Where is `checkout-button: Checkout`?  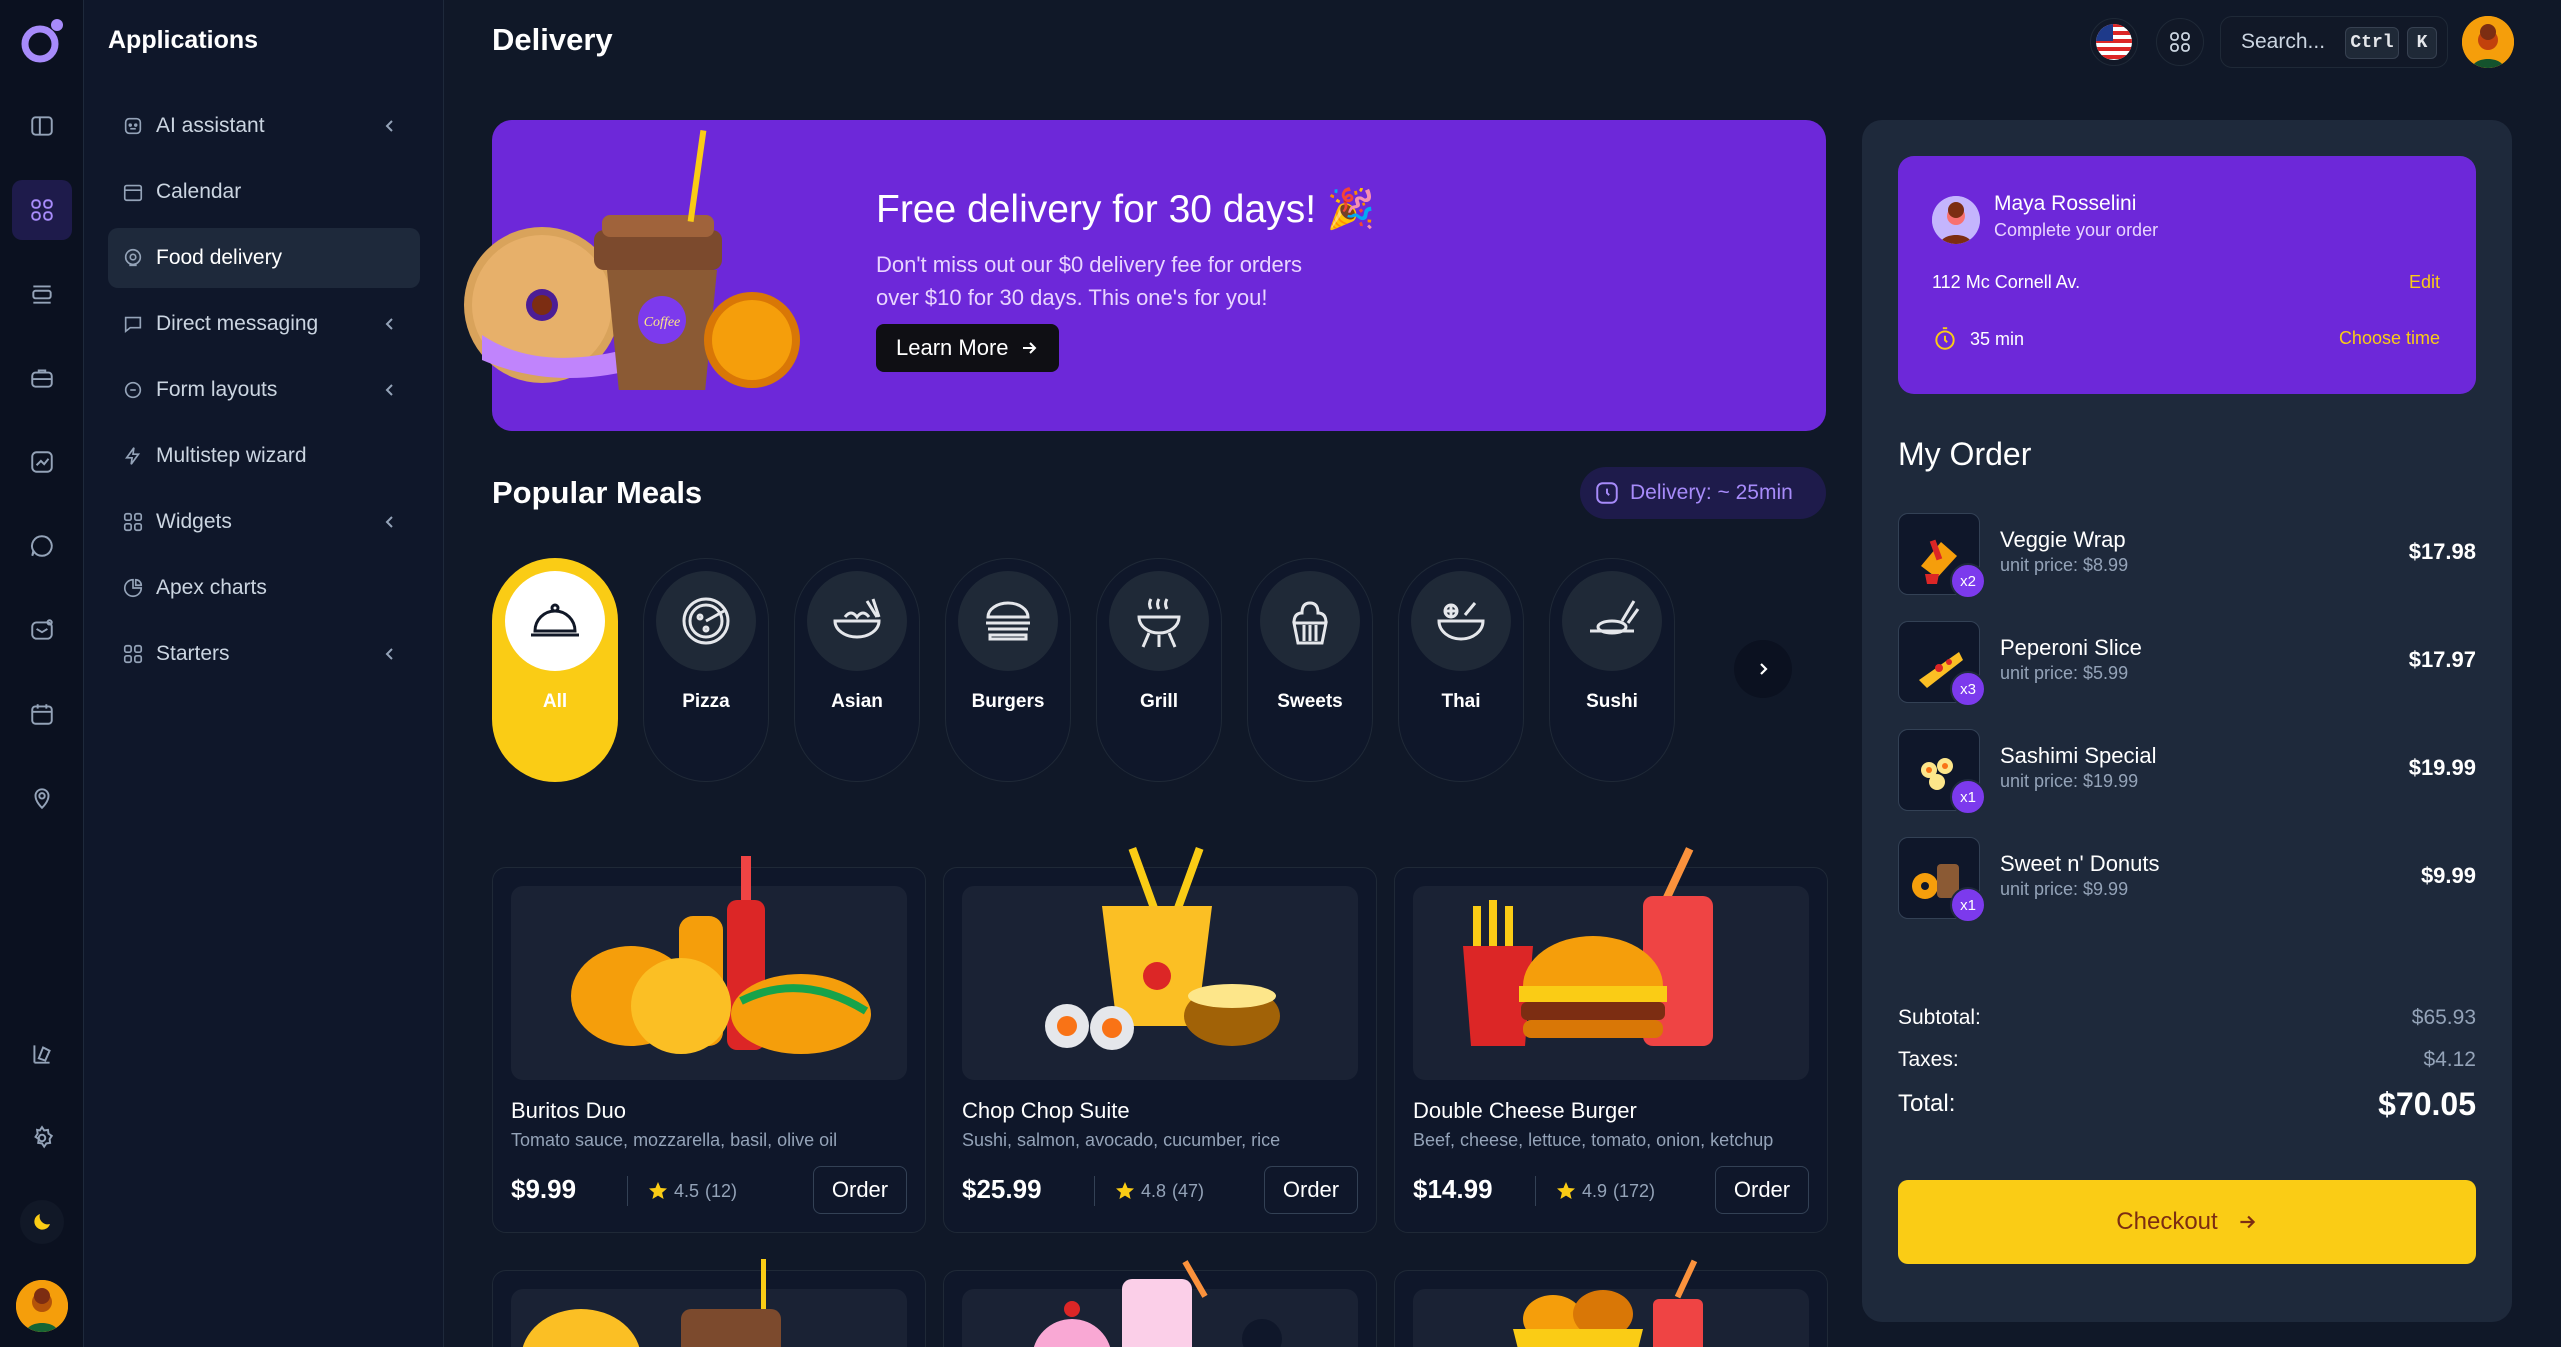
checkout-button: Checkout is located at coordinates (2187, 1222).